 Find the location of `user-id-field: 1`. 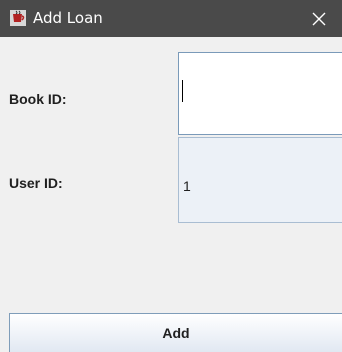

user-id-field: 1 is located at coordinates (260, 180).